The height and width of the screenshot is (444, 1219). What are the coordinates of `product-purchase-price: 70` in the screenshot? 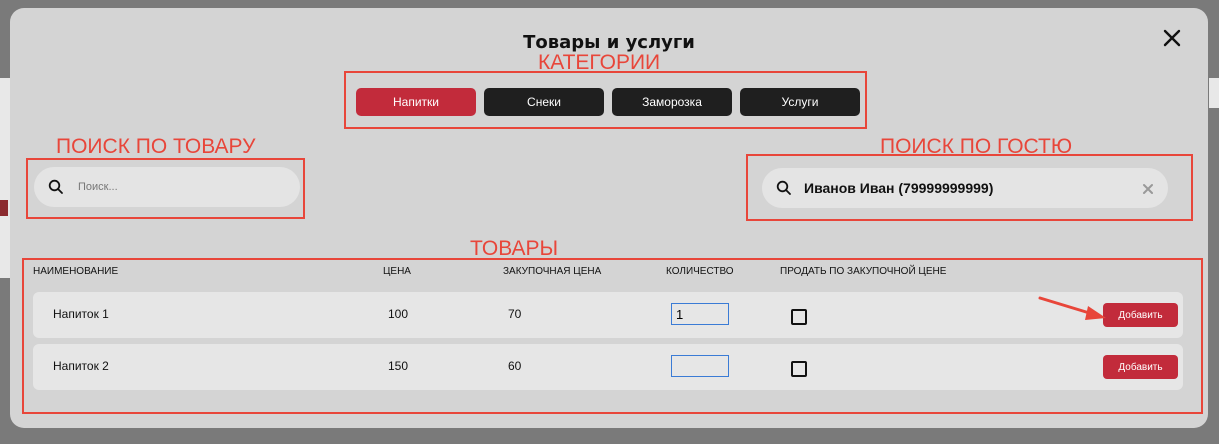 It's located at (515, 314).